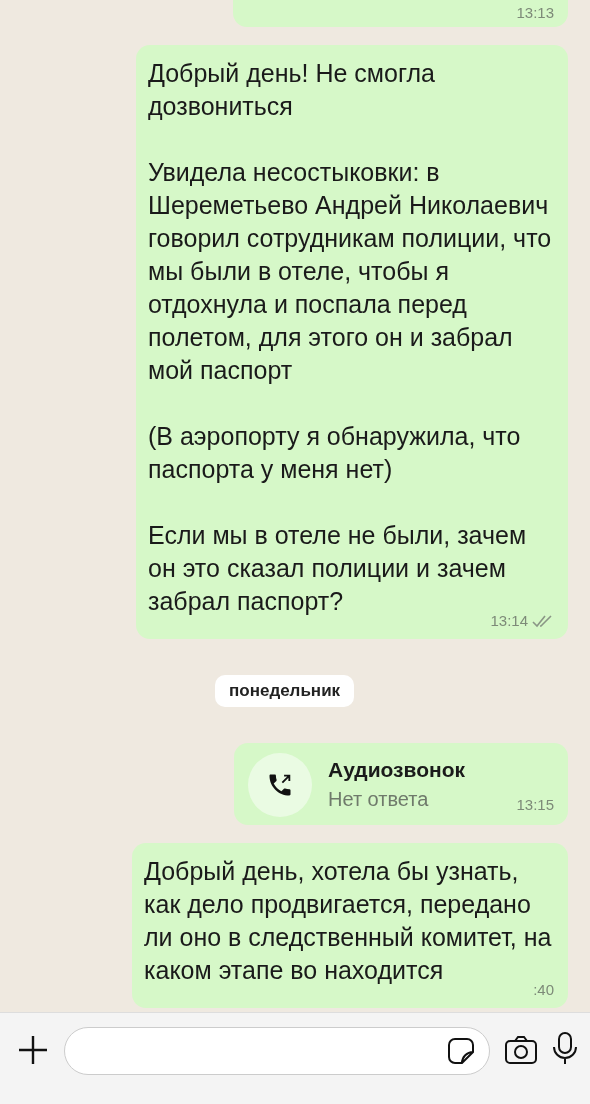 The image size is (590, 1104). I want to click on microphone-icon, so click(565, 1049).